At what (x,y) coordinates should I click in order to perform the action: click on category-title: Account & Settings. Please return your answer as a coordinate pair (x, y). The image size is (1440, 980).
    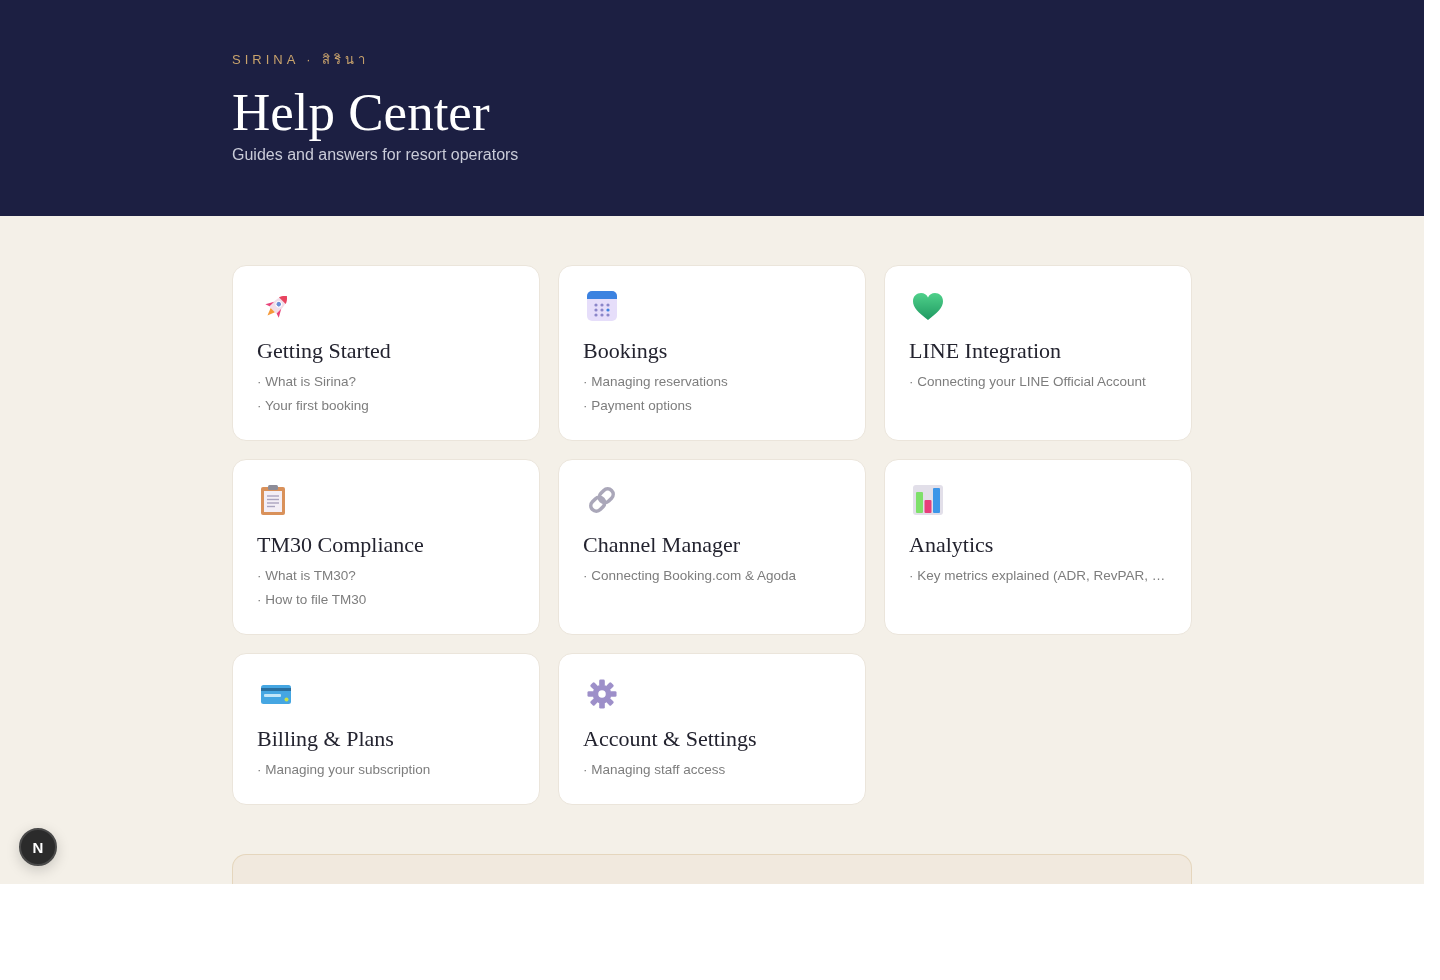
    Looking at the image, I should click on (670, 739).